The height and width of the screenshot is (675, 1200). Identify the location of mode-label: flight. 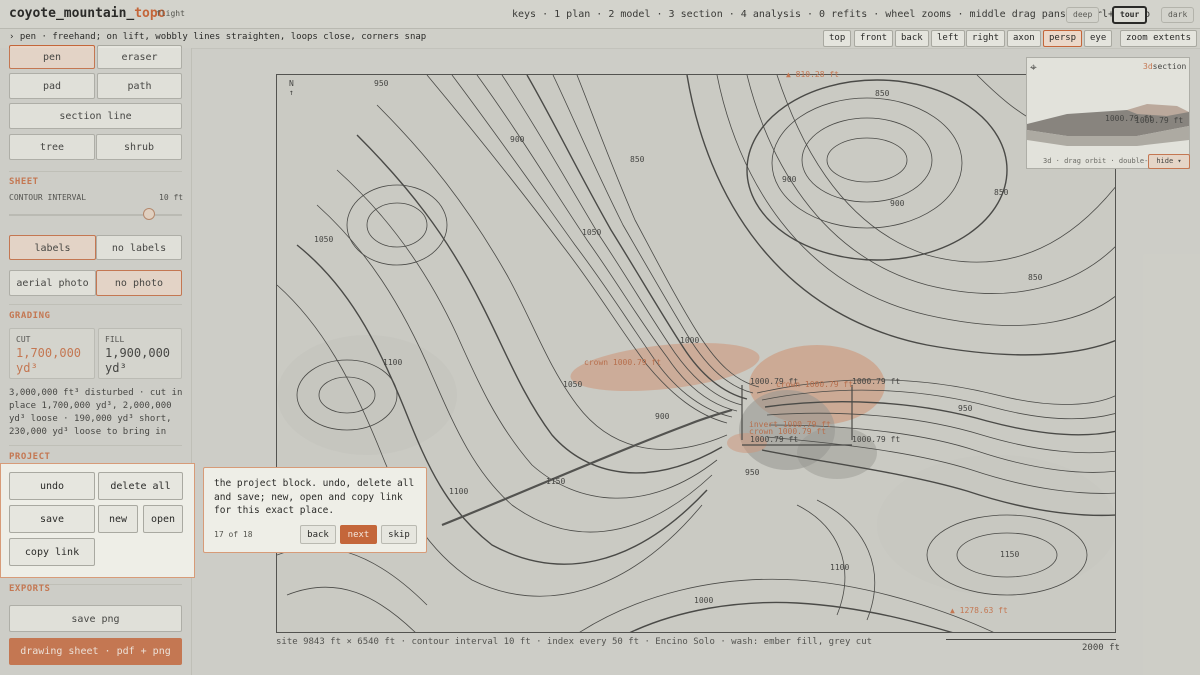
(170, 13).